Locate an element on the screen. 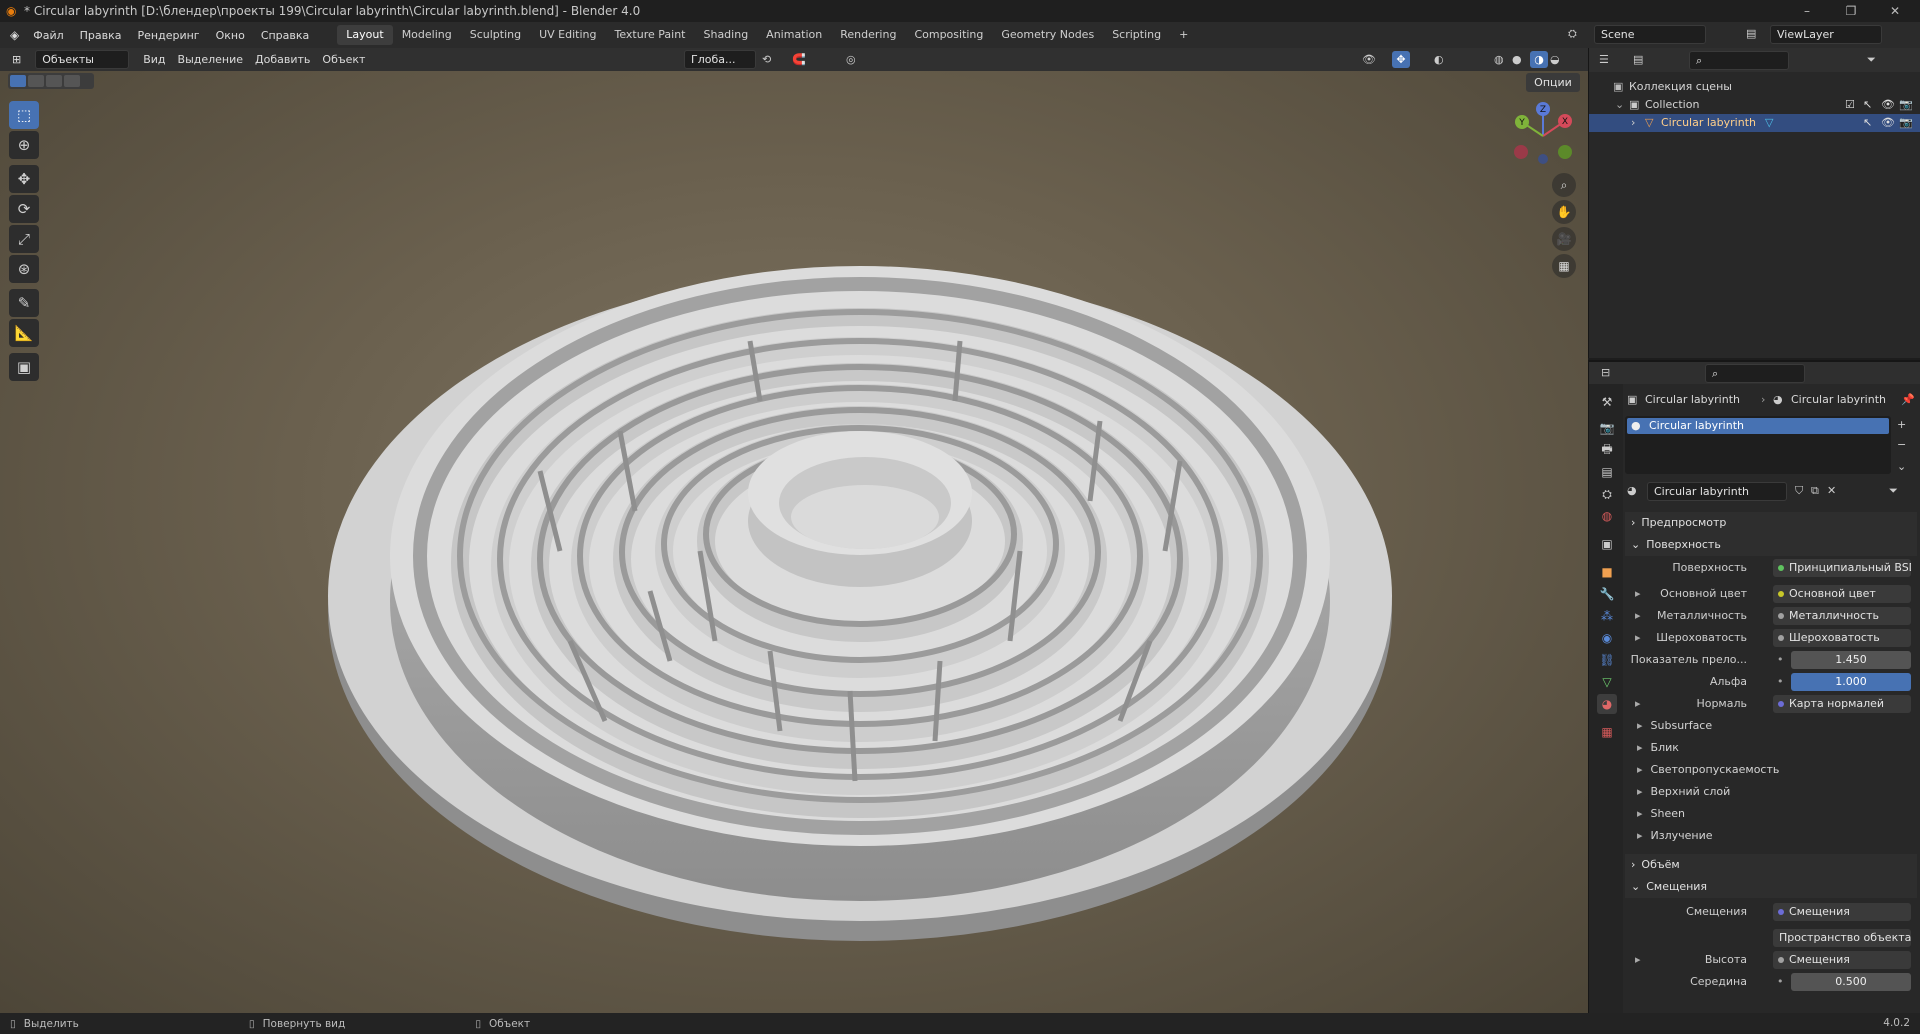 This screenshot has height=1034, width=1920. select-mode-buttons is located at coordinates (51, 81).